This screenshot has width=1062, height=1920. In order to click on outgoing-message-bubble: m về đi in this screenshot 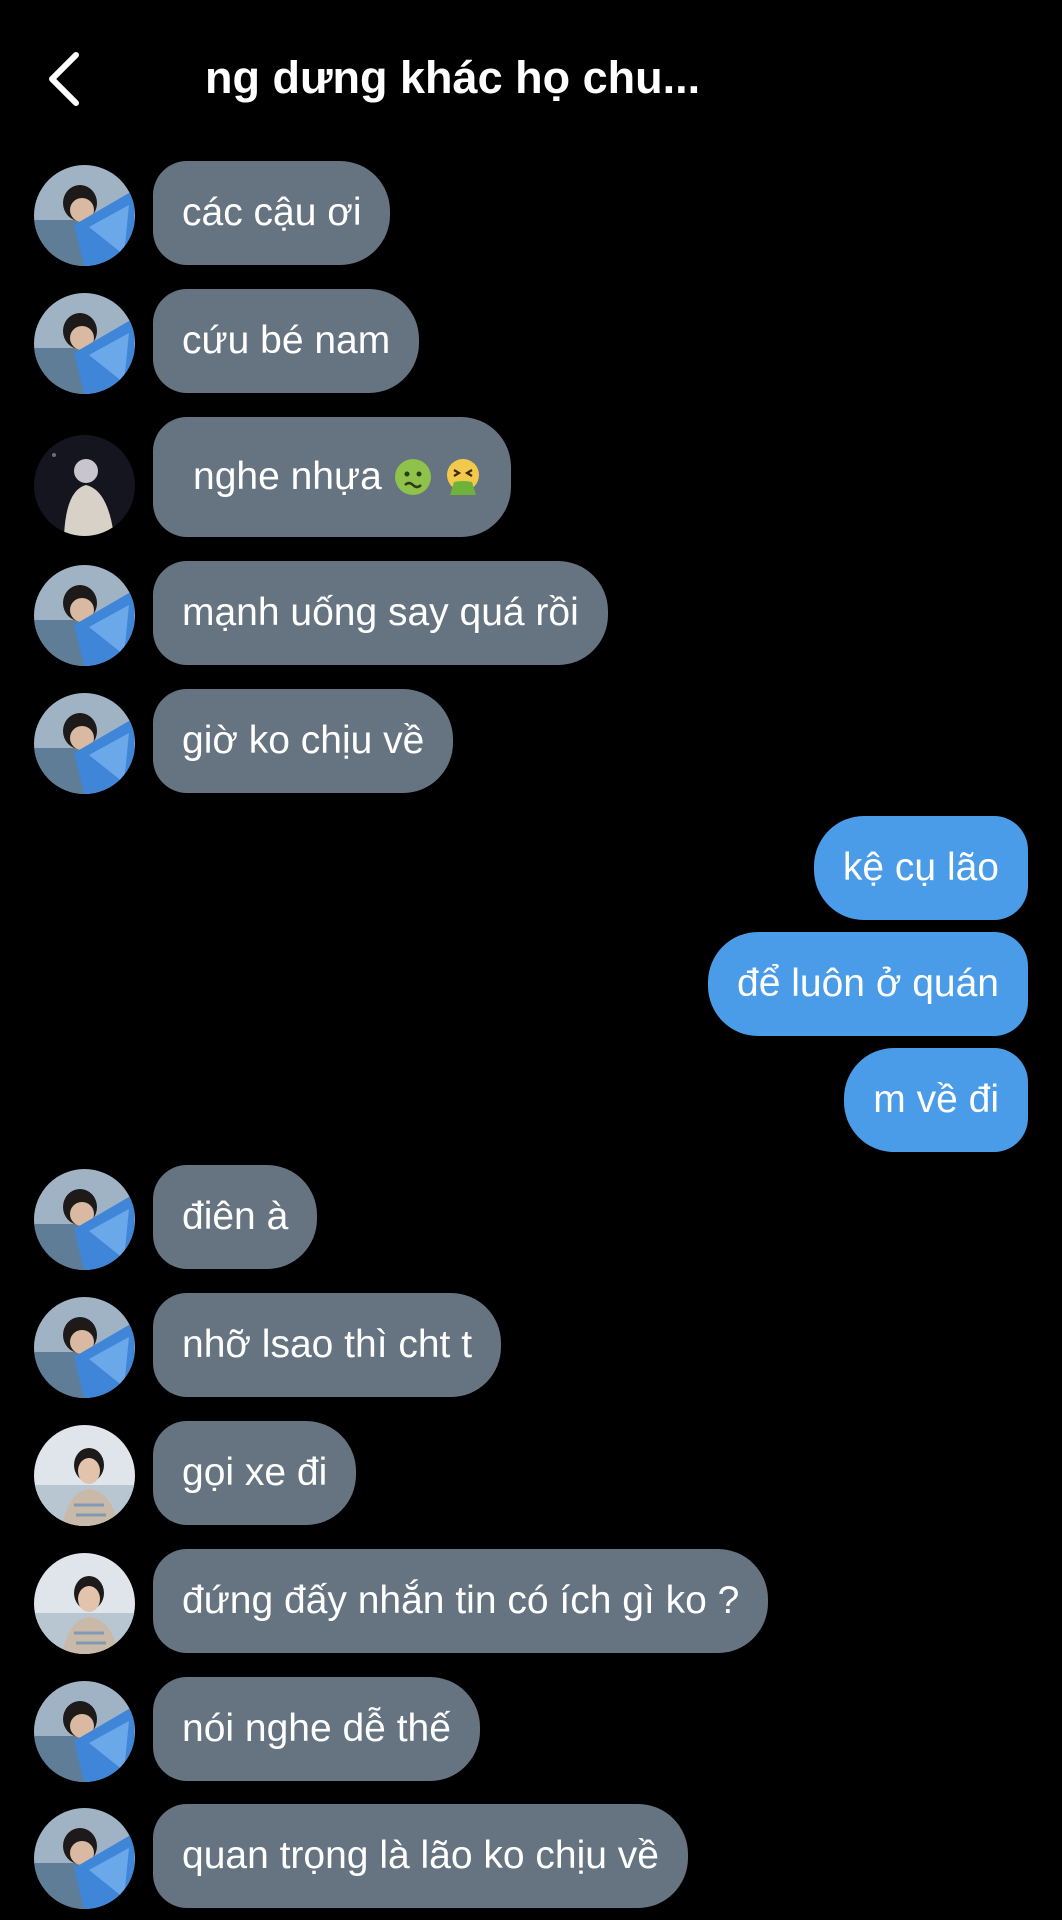, I will do `click(936, 1100)`.